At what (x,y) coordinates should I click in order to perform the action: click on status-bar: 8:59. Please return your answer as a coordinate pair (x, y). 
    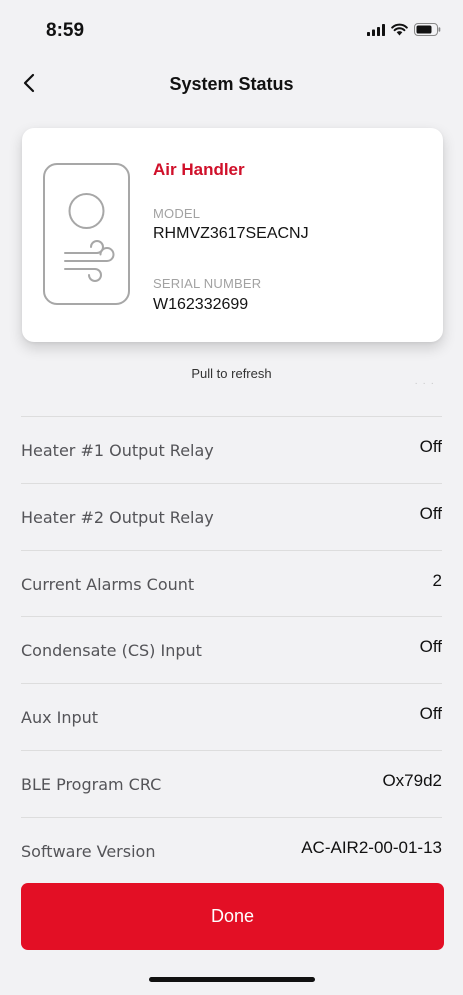
    Looking at the image, I should click on (231, 31).